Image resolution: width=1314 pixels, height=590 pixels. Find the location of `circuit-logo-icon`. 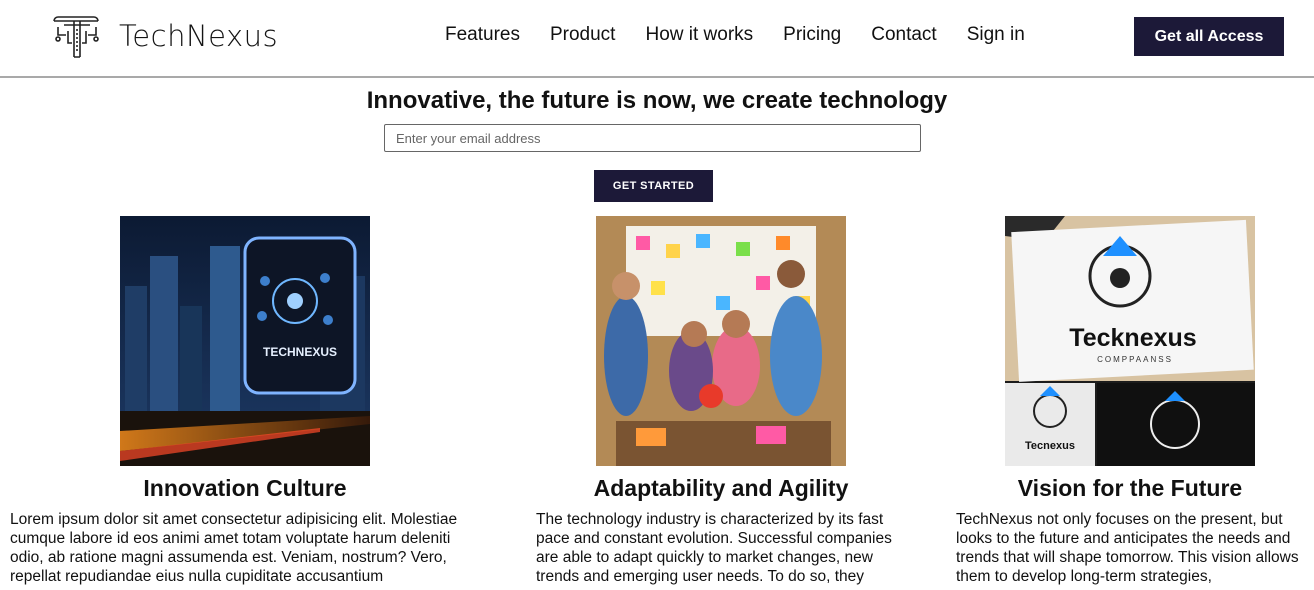

circuit-logo-icon is located at coordinates (76, 37).